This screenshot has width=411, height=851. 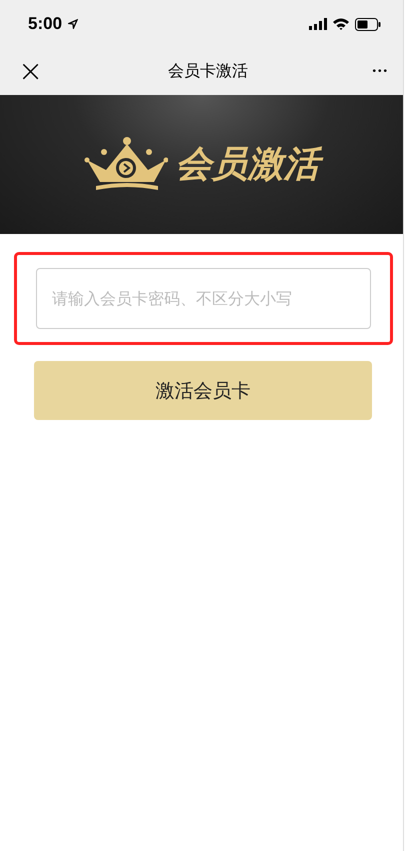 I want to click on status-time: 5:00, so click(x=45, y=24).